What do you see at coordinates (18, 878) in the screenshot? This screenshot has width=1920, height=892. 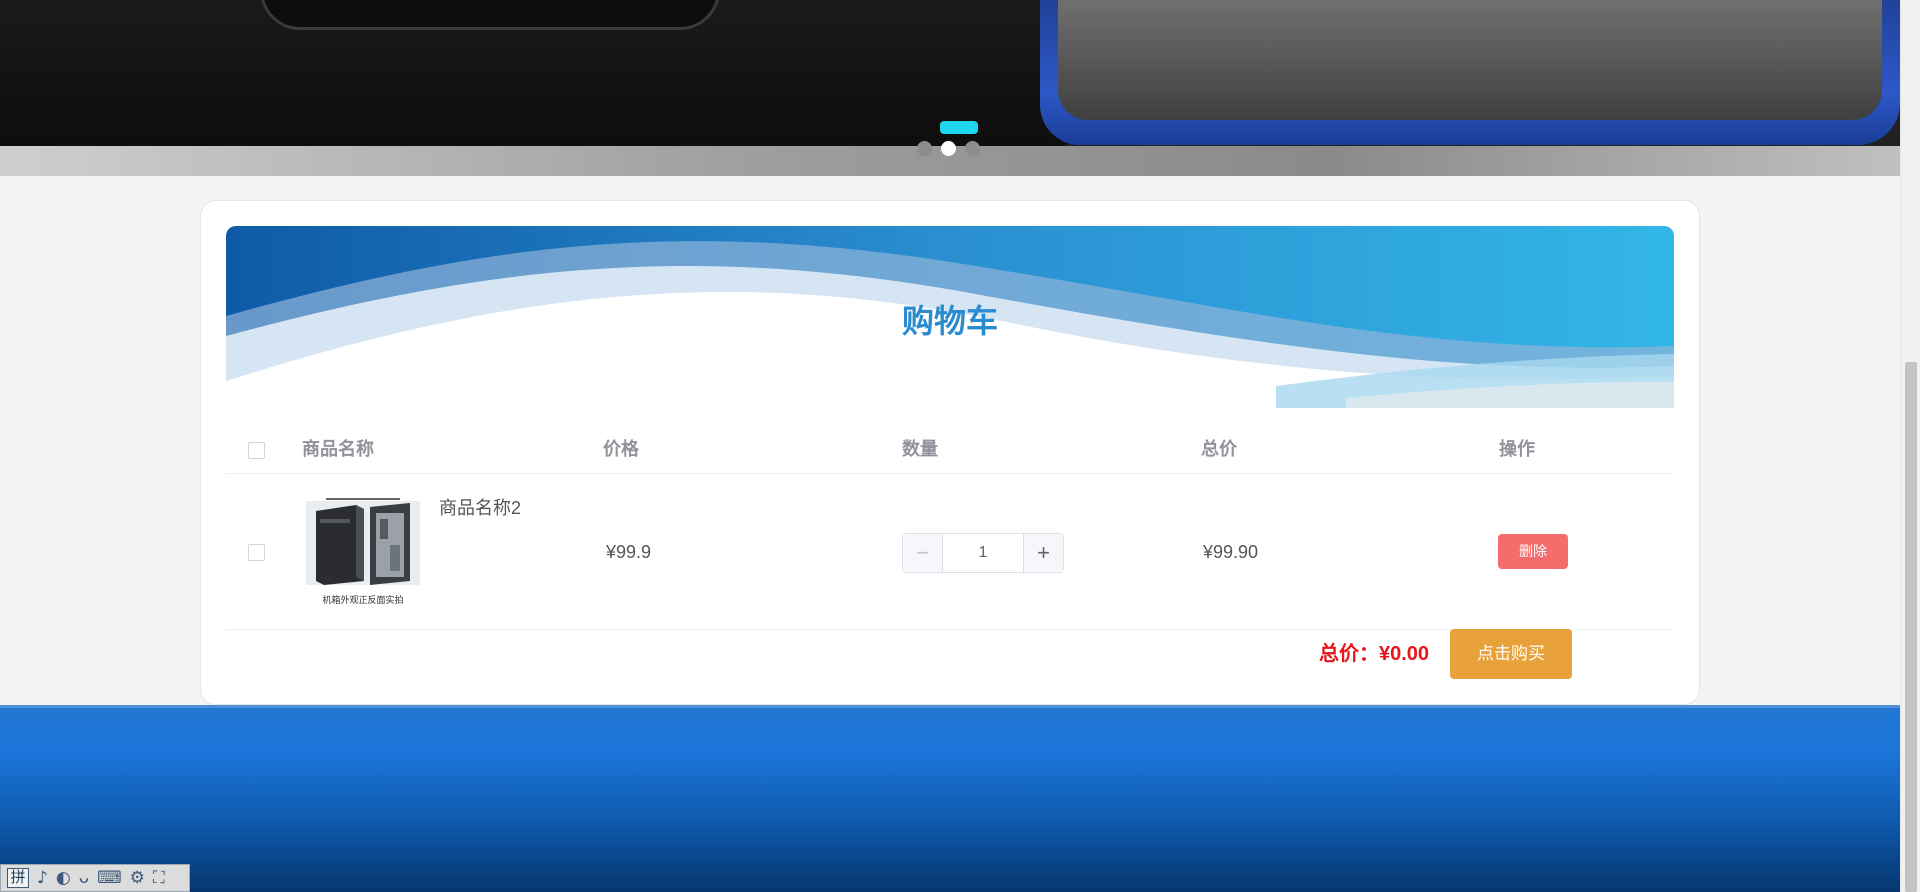 I see `ime-mode-button: 拼` at bounding box center [18, 878].